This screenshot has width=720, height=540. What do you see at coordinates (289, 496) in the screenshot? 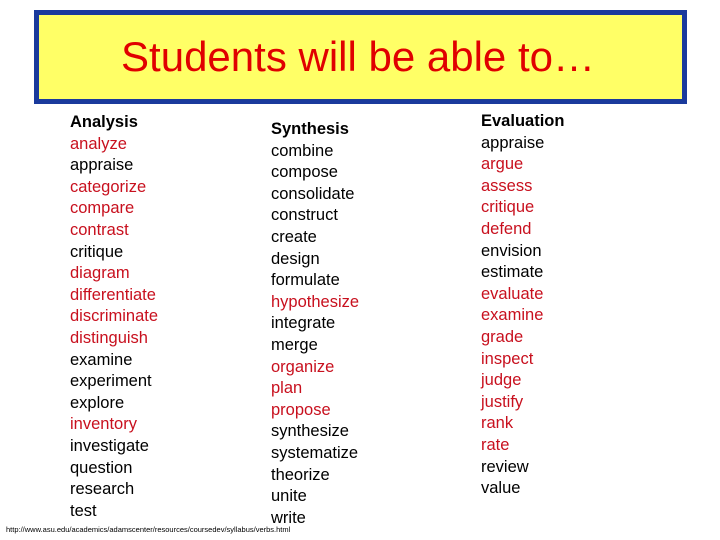
I see `verb-item: unite` at bounding box center [289, 496].